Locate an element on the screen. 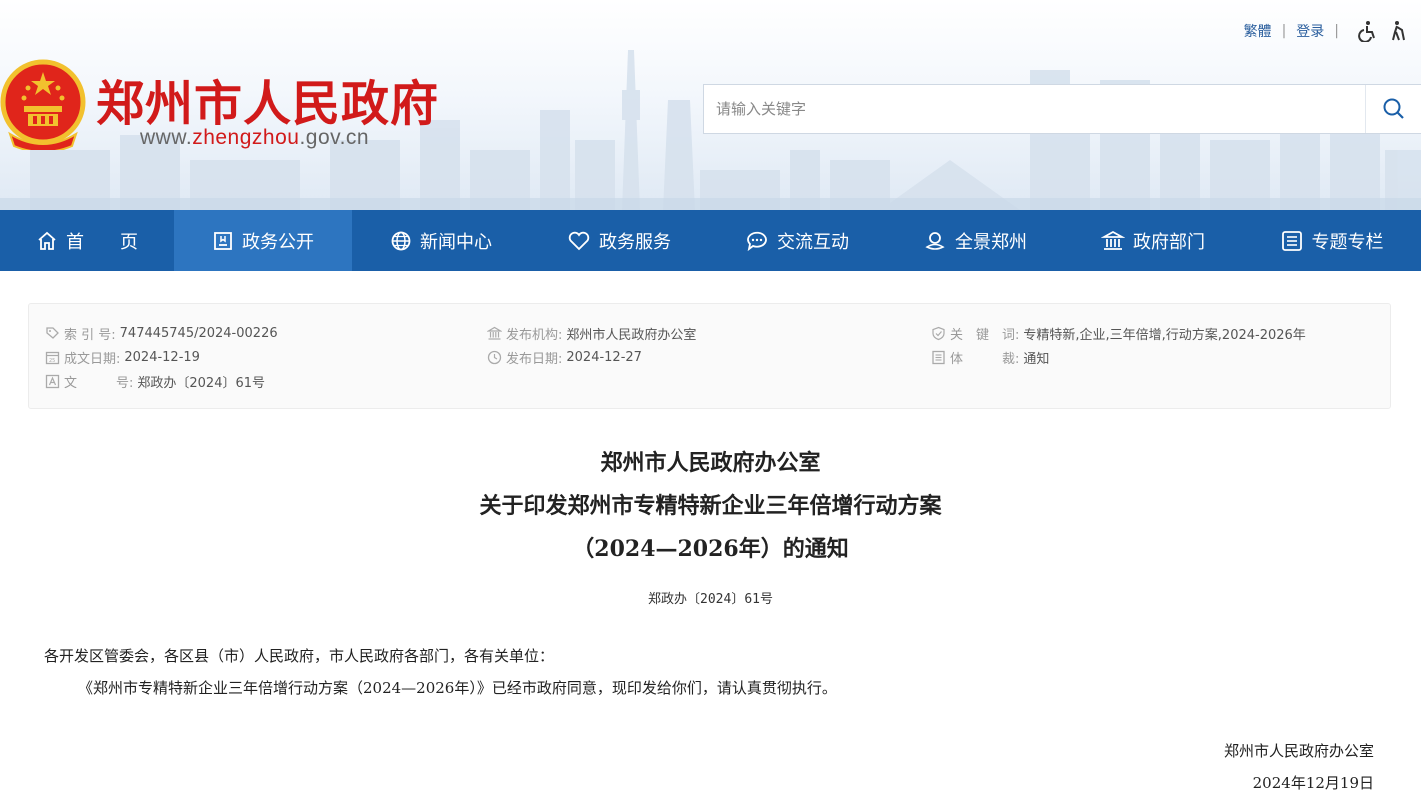  heart-icon is located at coordinates (579, 240).